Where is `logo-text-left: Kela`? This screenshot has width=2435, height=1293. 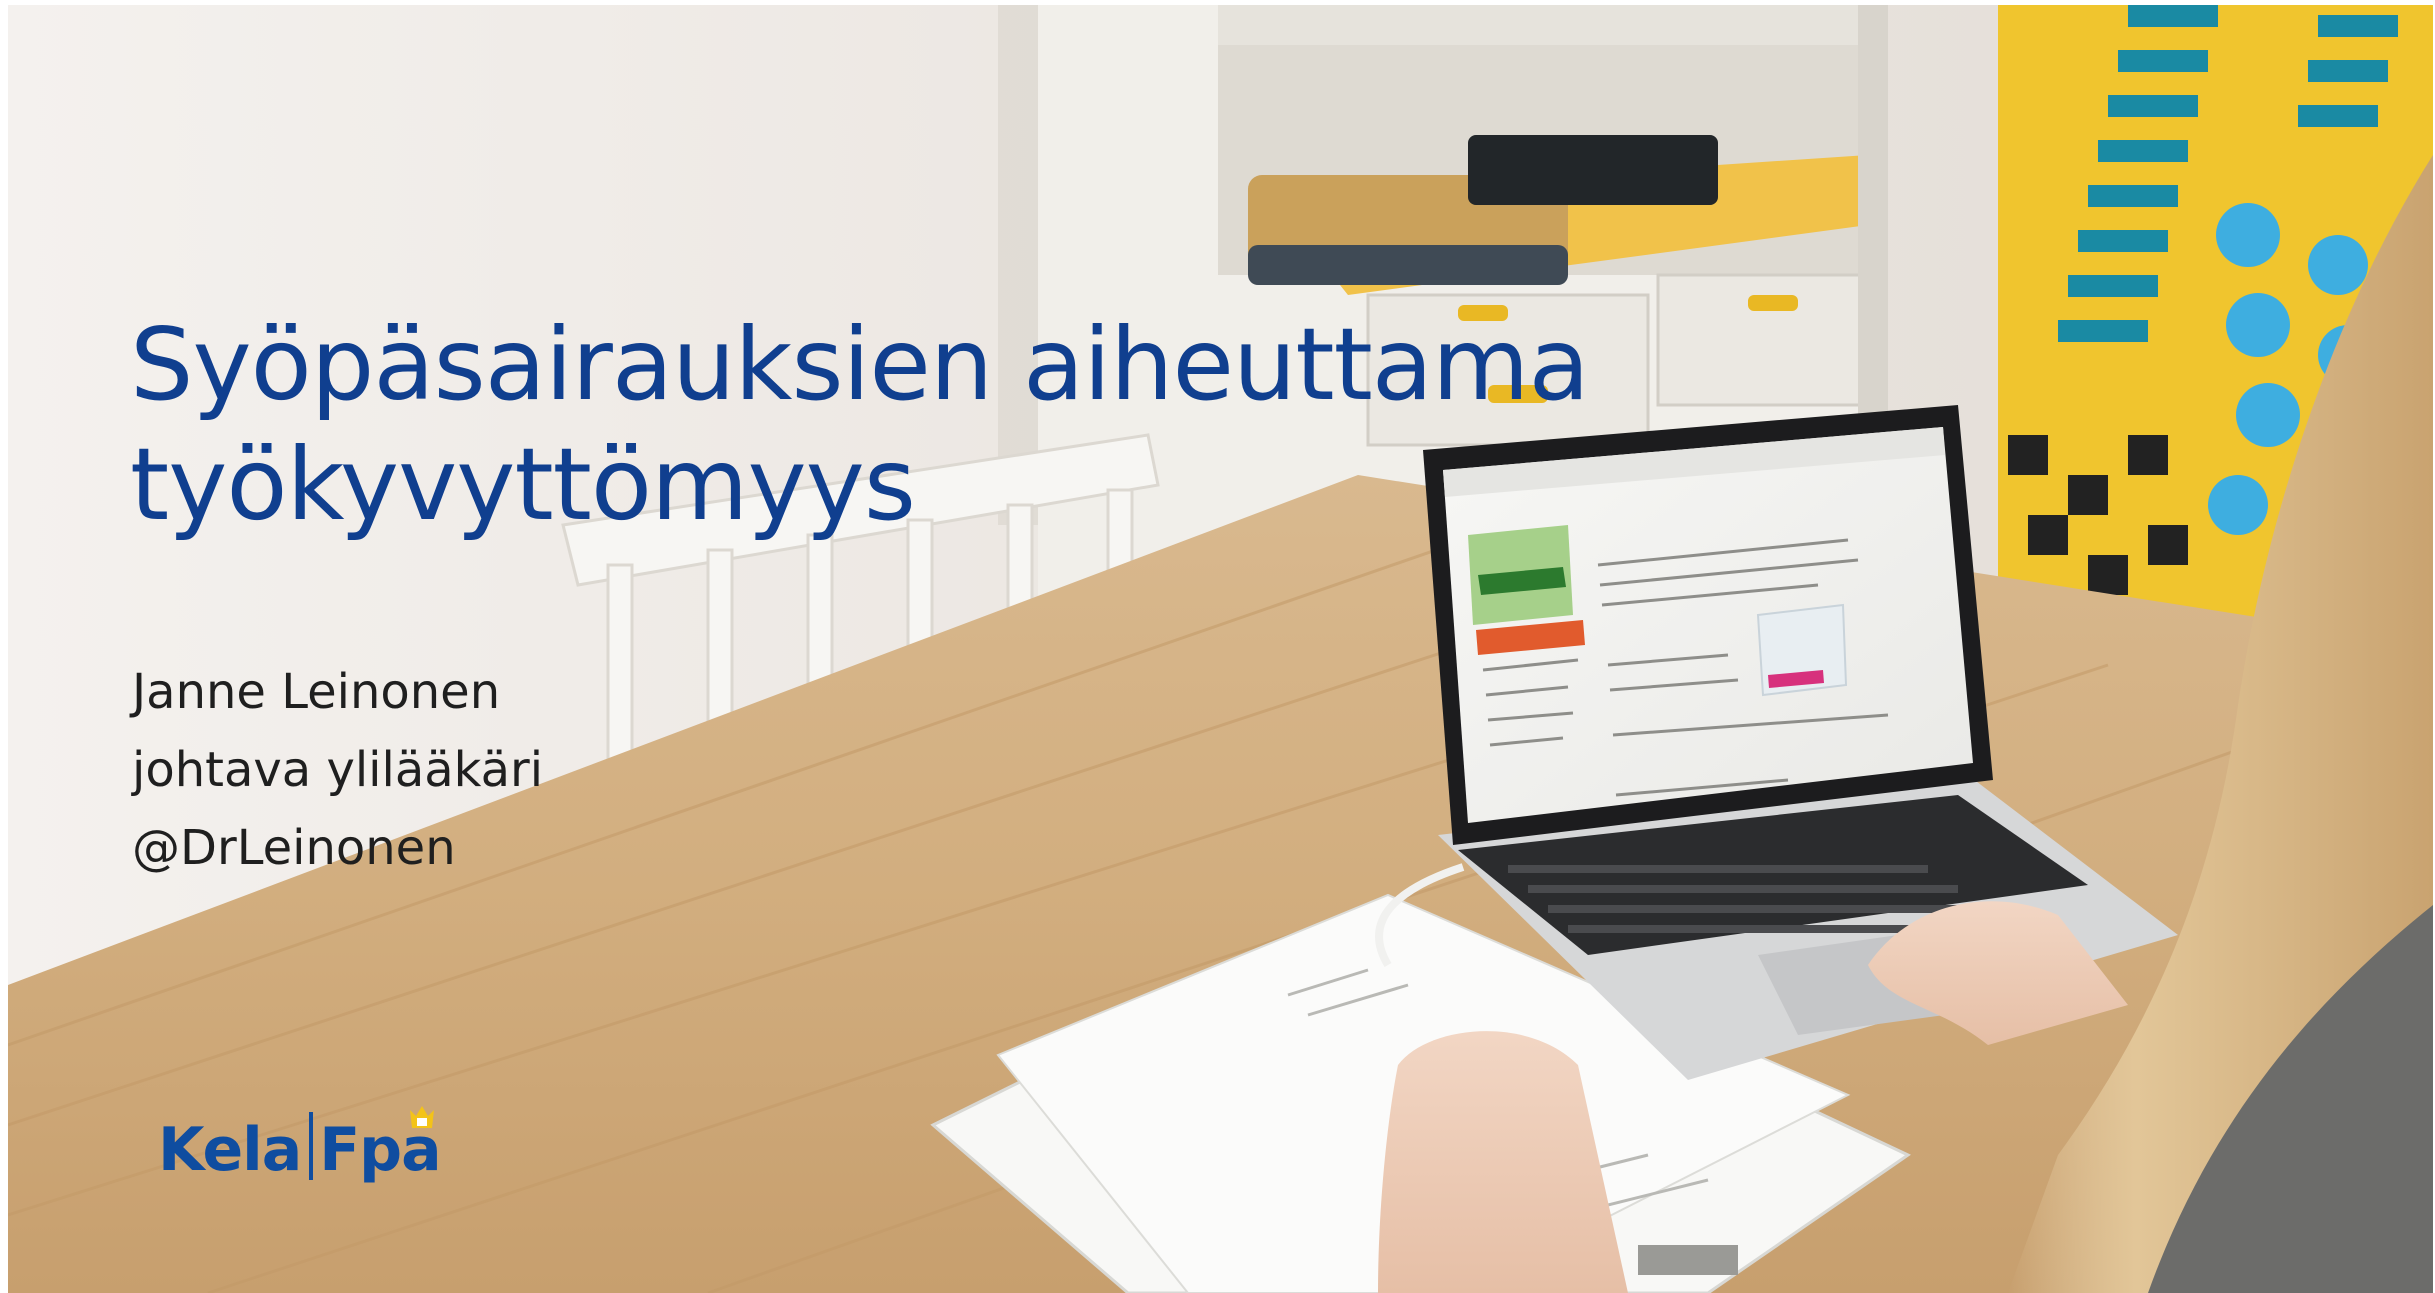 logo-text-left: Kela is located at coordinates (230, 1150).